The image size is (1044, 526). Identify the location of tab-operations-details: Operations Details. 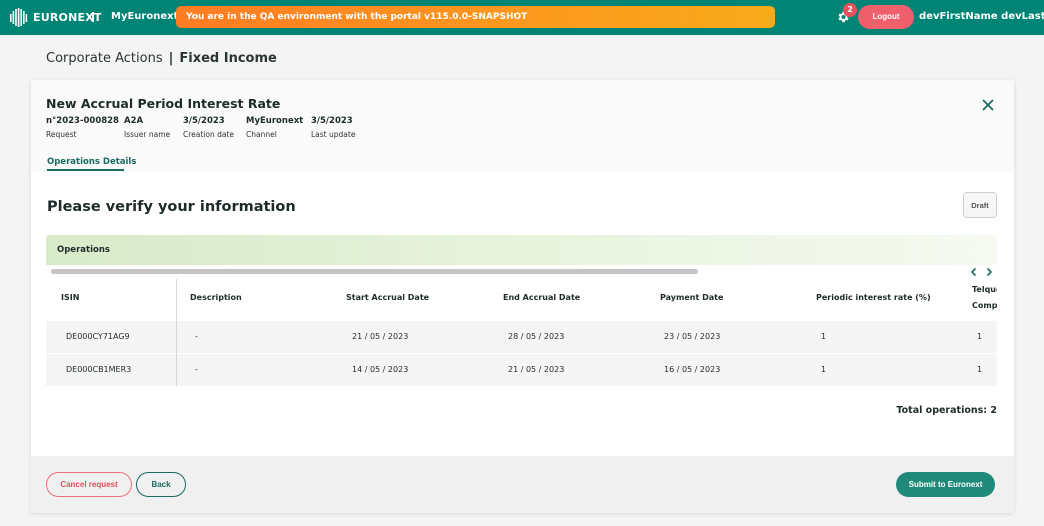
(91, 162).